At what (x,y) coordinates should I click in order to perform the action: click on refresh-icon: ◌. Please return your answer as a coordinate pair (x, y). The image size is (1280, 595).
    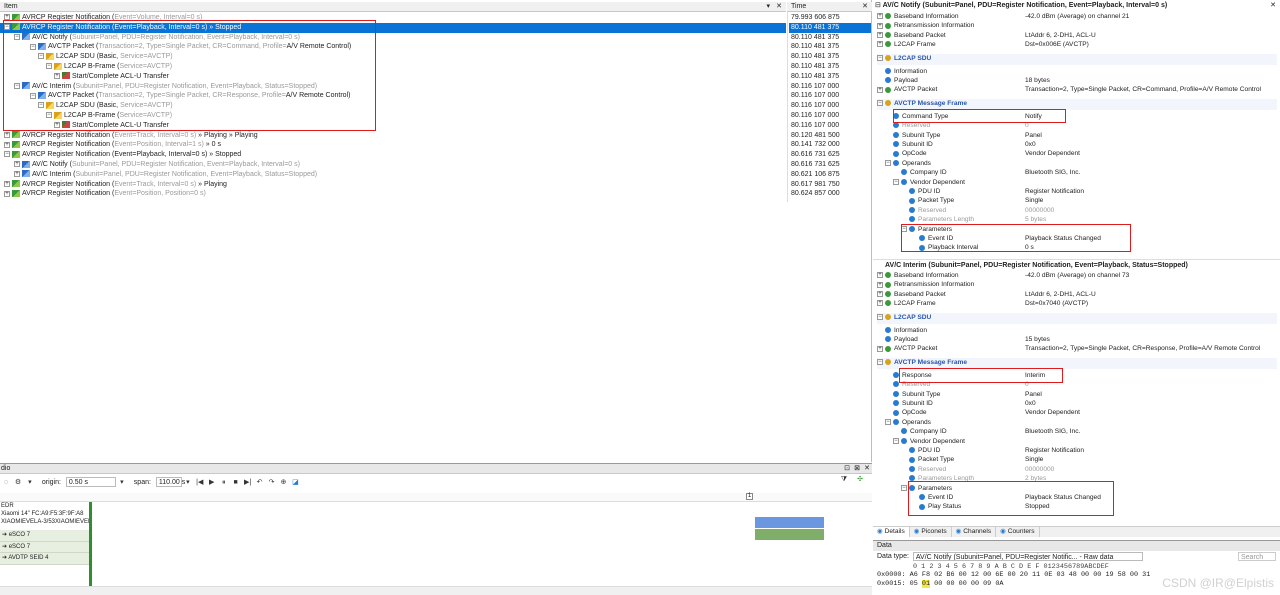
    Looking at the image, I should click on (6, 483).